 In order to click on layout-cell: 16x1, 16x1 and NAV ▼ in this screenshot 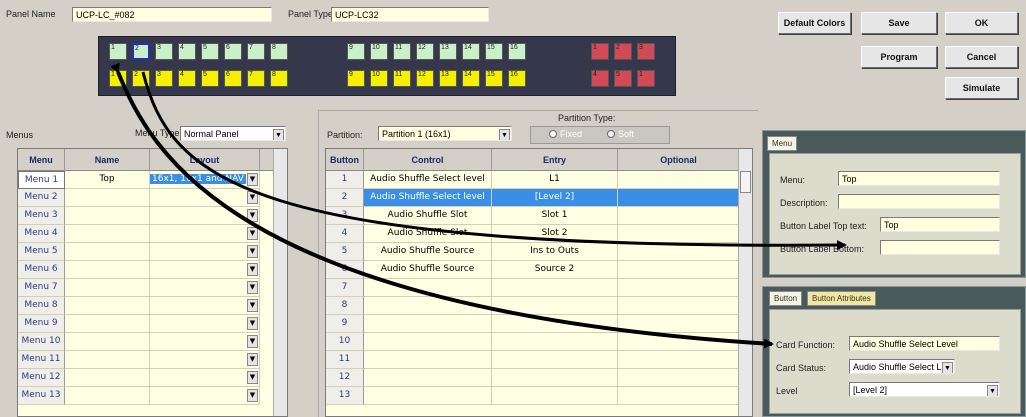, I will do `click(205, 180)`.